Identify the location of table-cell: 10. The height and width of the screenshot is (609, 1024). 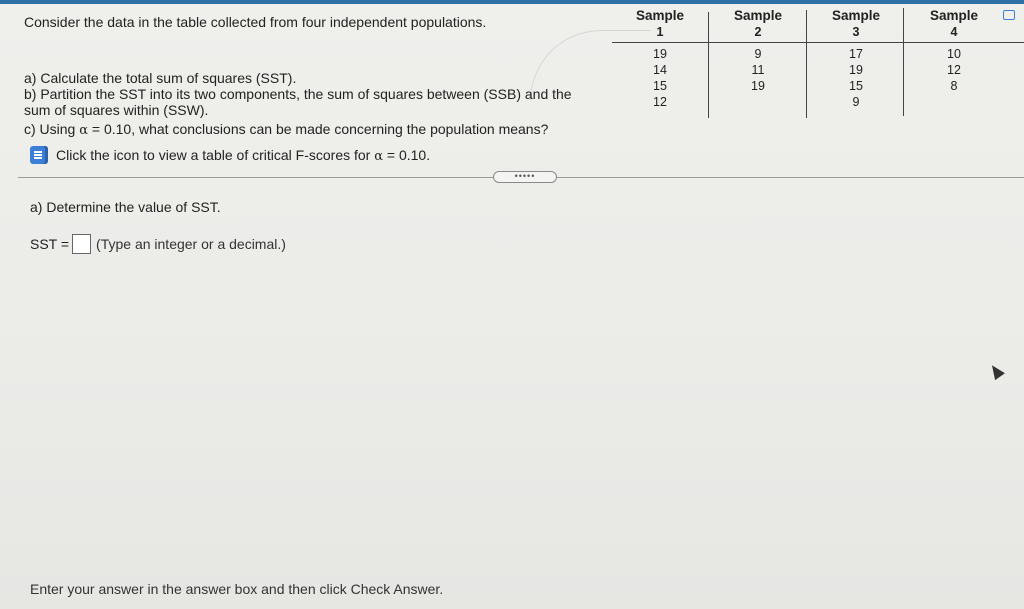
(954, 54).